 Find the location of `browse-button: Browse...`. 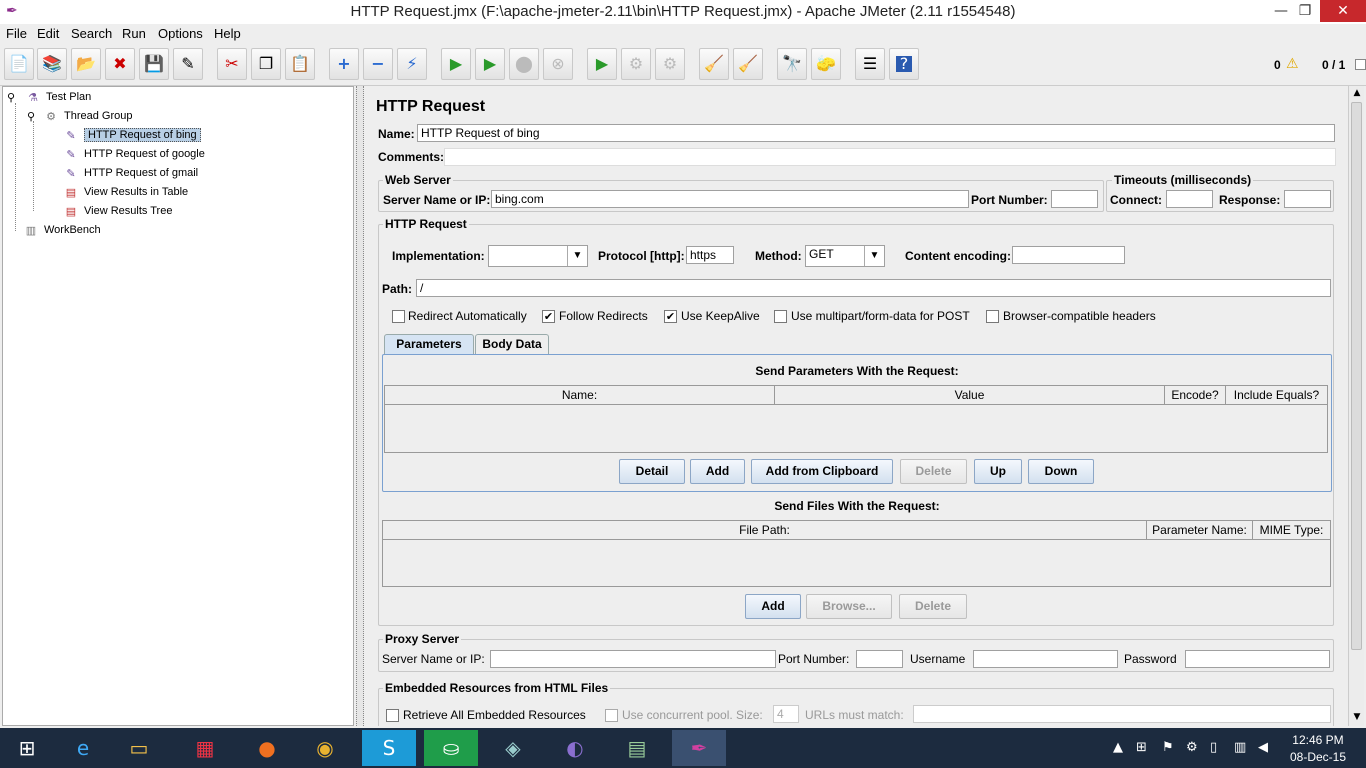

browse-button: Browse... is located at coordinates (849, 606).